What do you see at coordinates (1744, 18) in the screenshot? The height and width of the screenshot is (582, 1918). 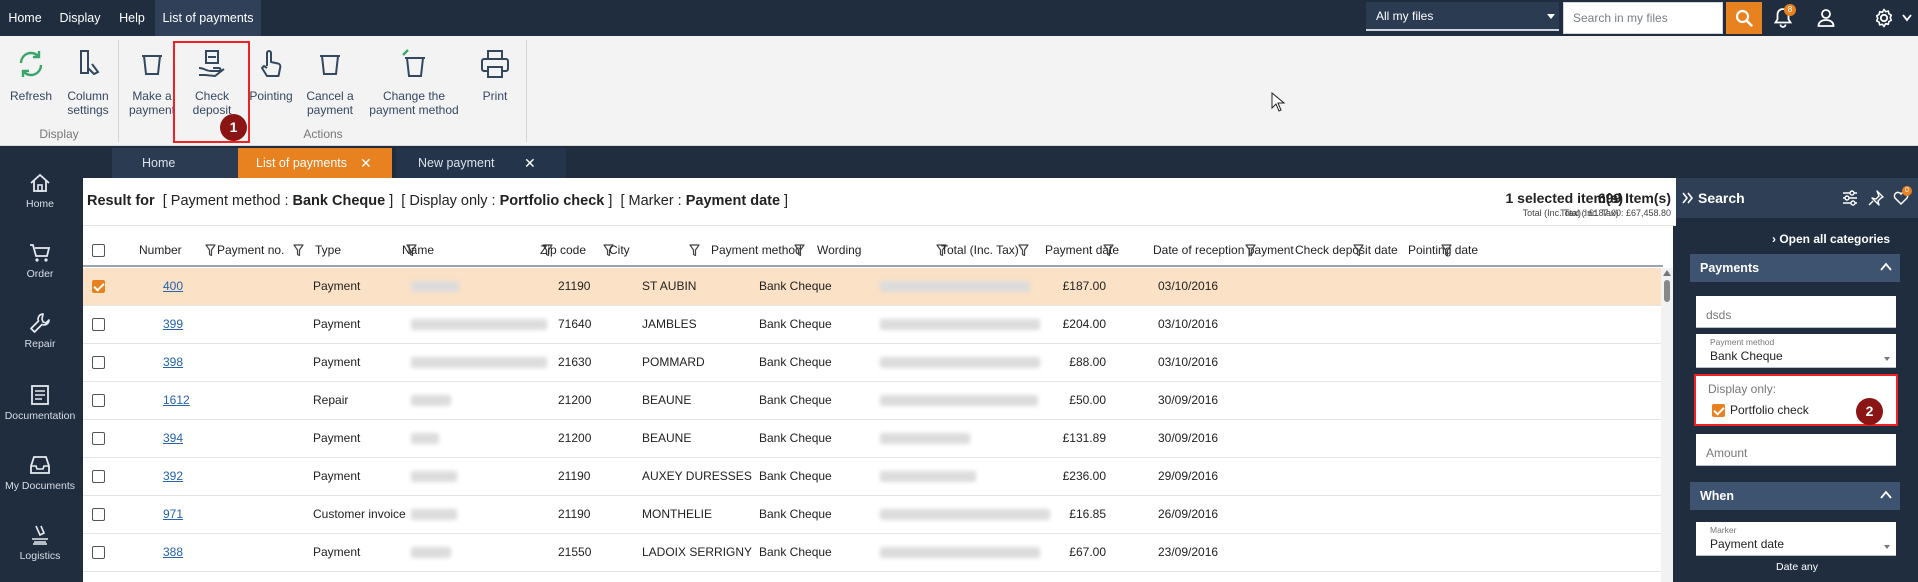 I see `search-button` at bounding box center [1744, 18].